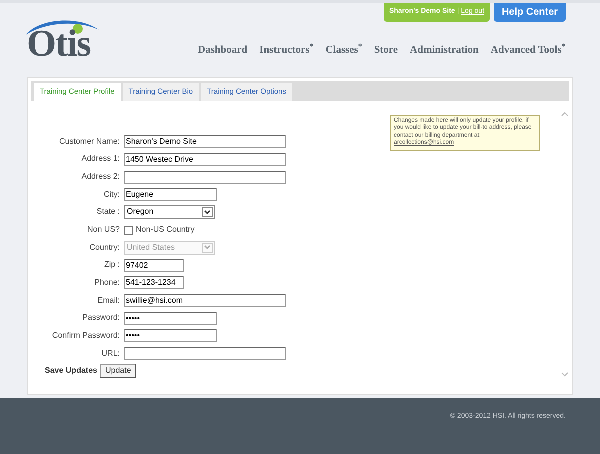  What do you see at coordinates (112, 265) in the screenshot?
I see `field-label: Zip :` at bounding box center [112, 265].